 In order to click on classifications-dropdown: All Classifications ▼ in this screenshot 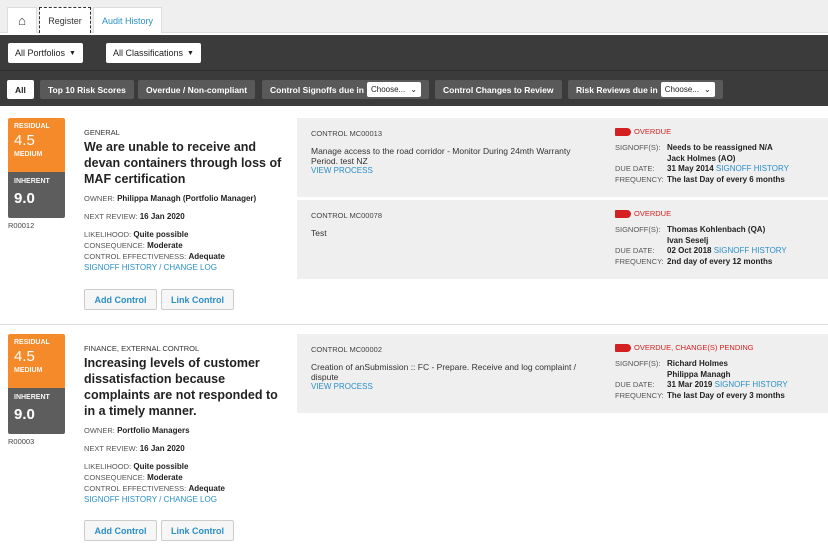, I will do `click(153, 53)`.